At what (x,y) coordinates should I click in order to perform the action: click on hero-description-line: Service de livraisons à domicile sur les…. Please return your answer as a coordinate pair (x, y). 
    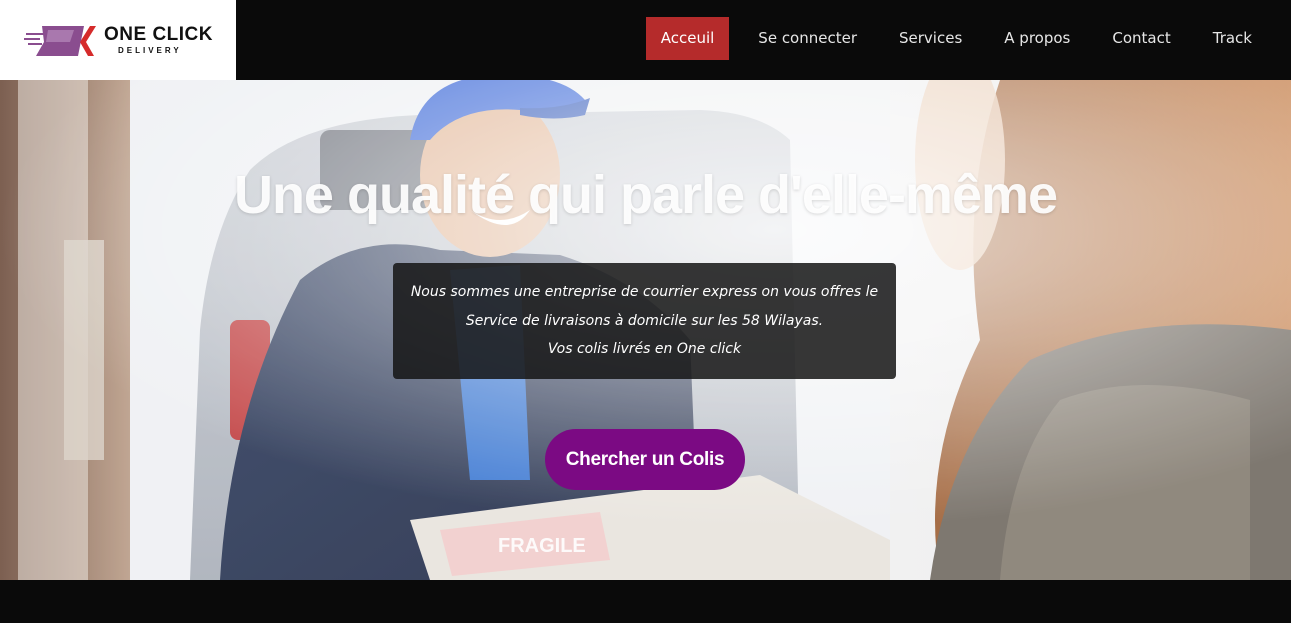
    Looking at the image, I should click on (644, 320).